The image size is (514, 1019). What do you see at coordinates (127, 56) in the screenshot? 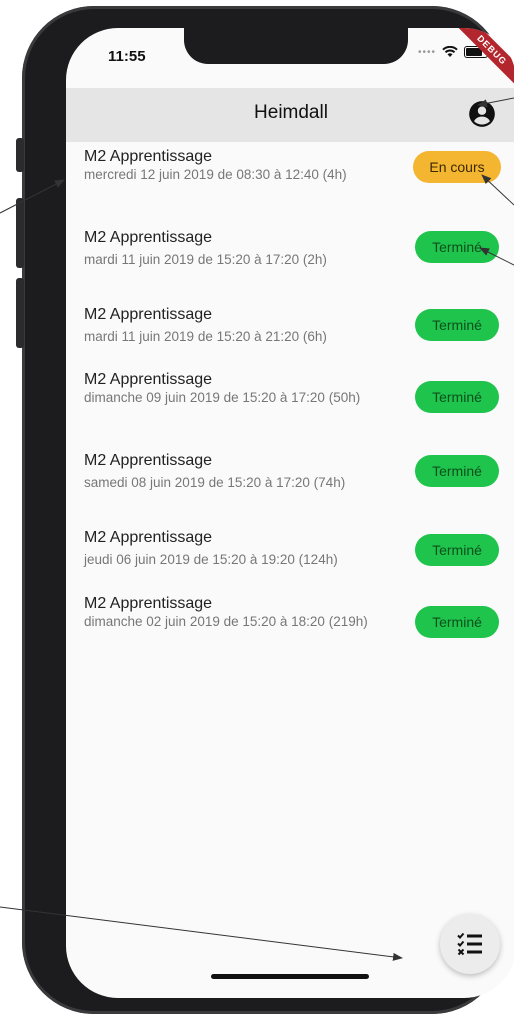
I see `status-time: 11:55` at bounding box center [127, 56].